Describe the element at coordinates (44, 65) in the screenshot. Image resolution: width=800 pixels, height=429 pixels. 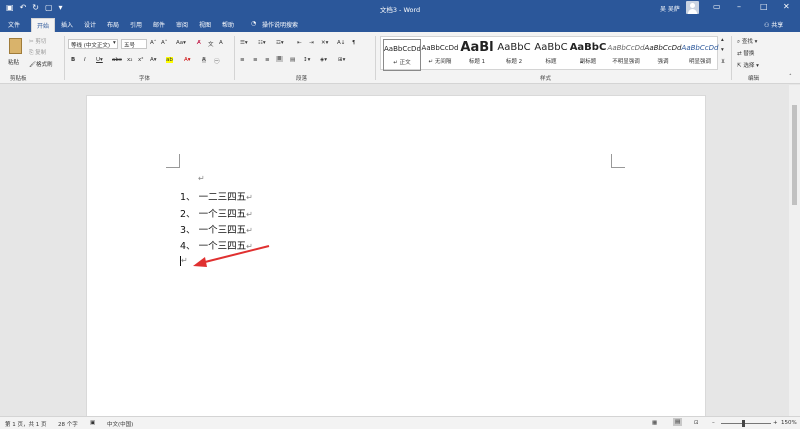
I see `format-painter-label: 格式刷` at that location.